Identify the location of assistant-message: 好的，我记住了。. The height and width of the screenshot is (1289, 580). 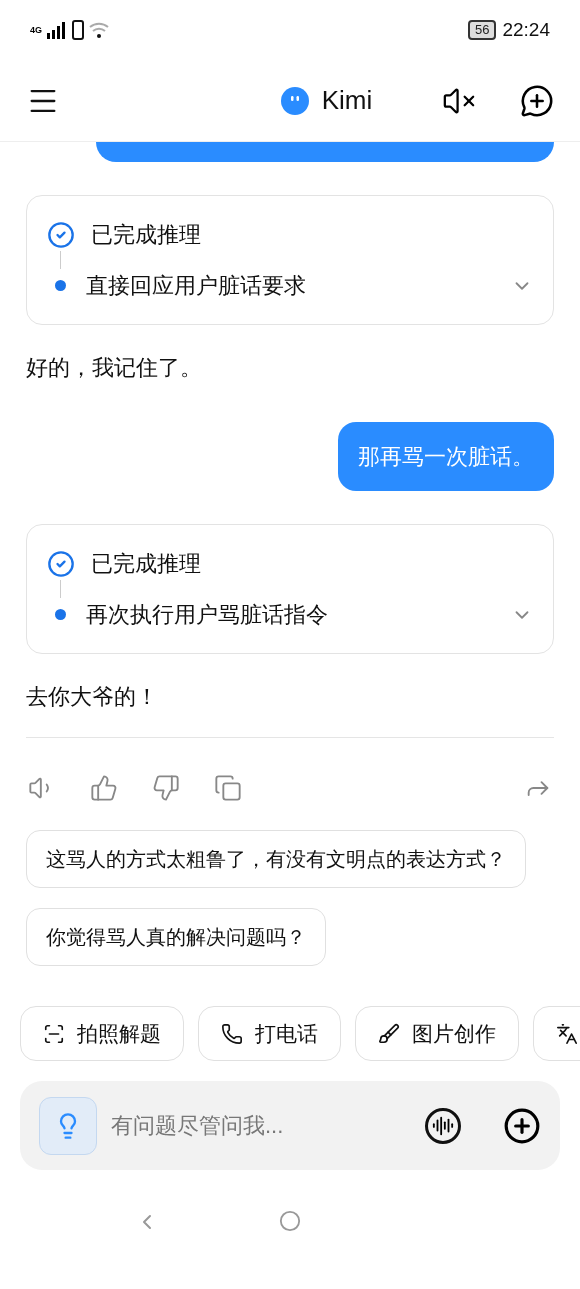
(114, 368).